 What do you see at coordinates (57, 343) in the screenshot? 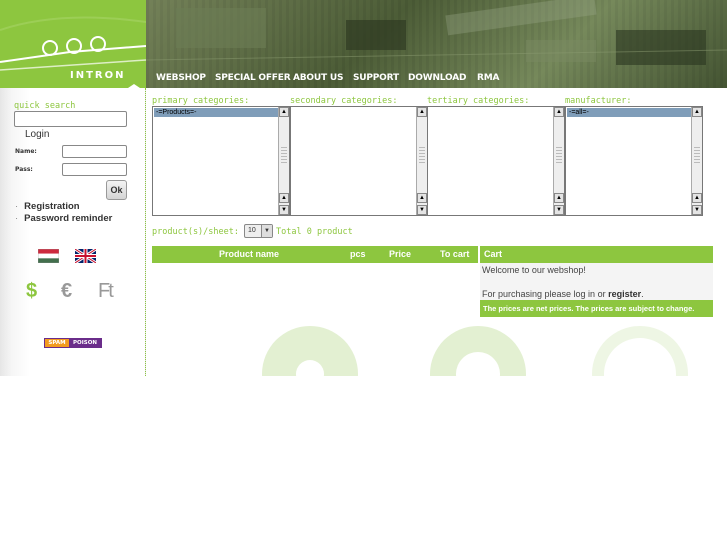
I see `spam-poison-left: SPAM` at bounding box center [57, 343].